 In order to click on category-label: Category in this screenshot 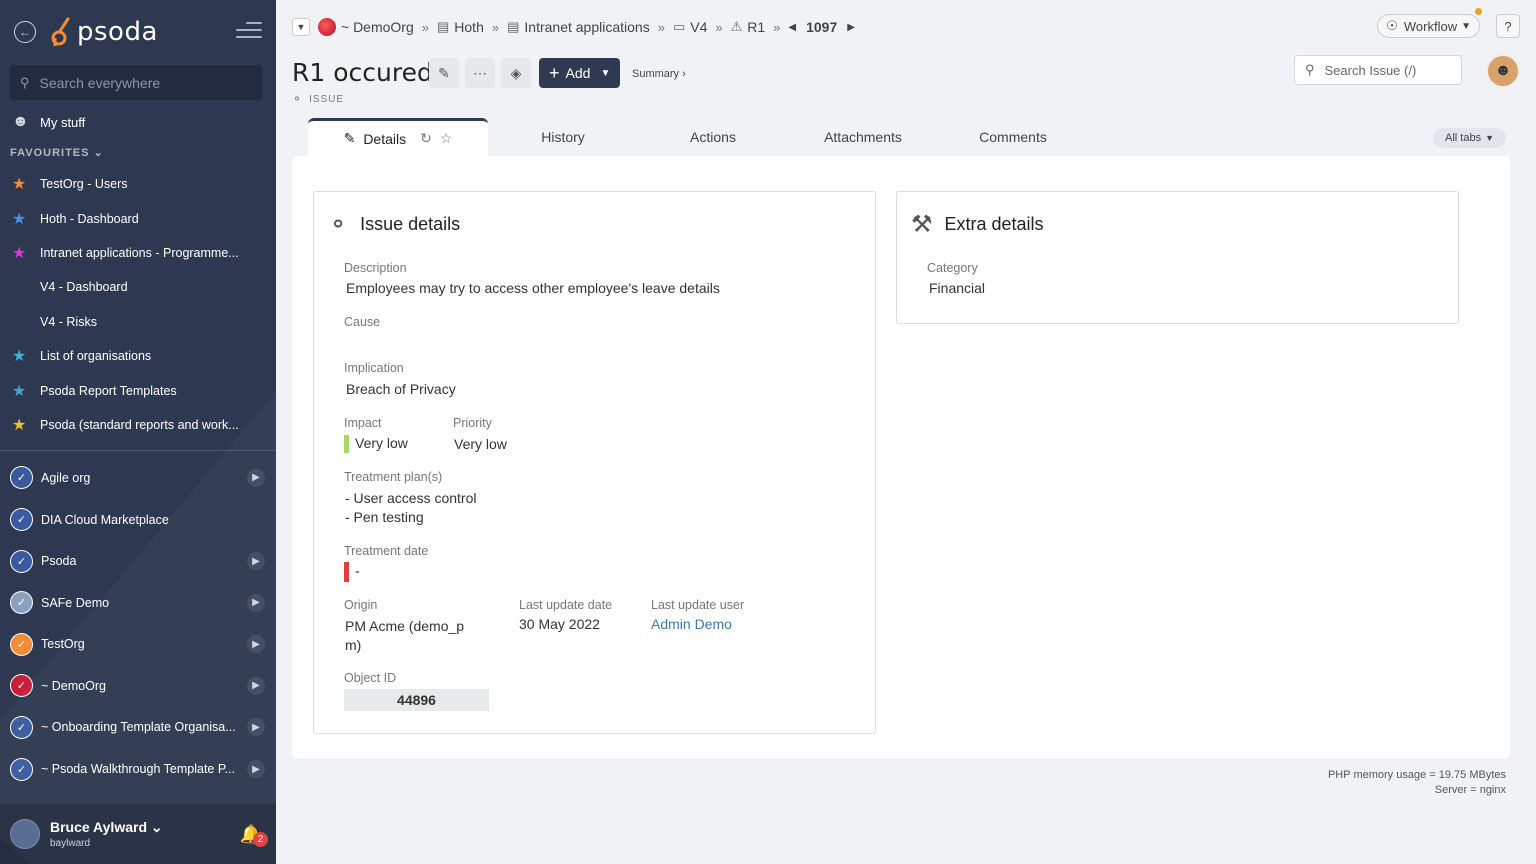, I will do `click(952, 268)`.